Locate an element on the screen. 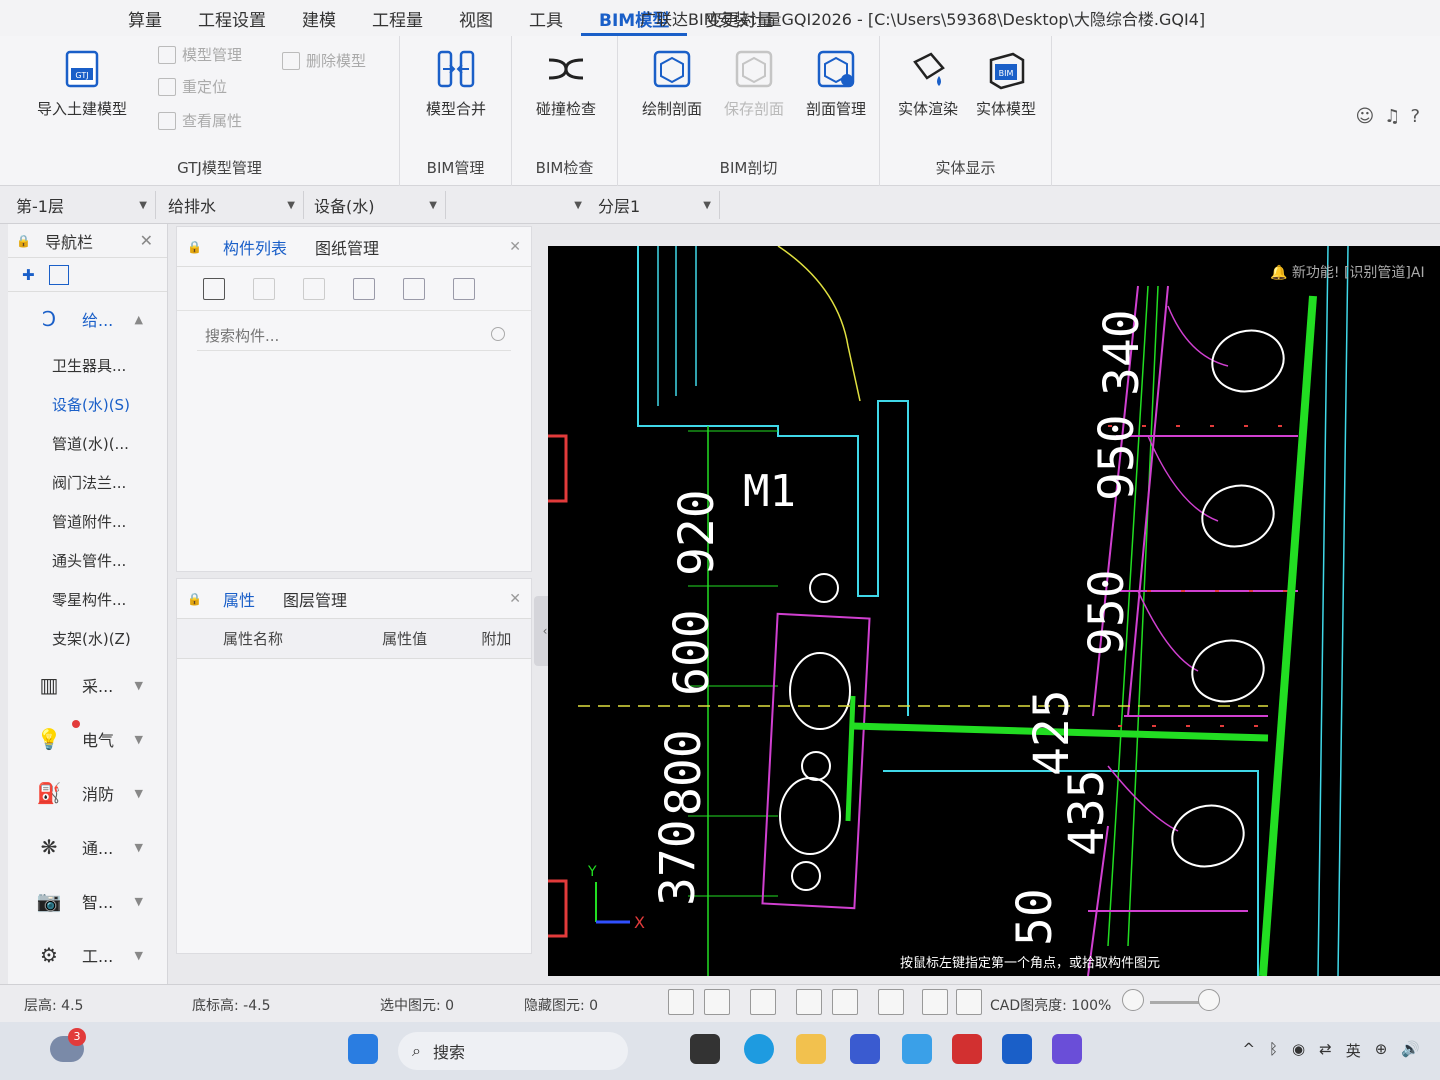 This screenshot has width=1440, height=1080. new-component-icon is located at coordinates (214, 288).